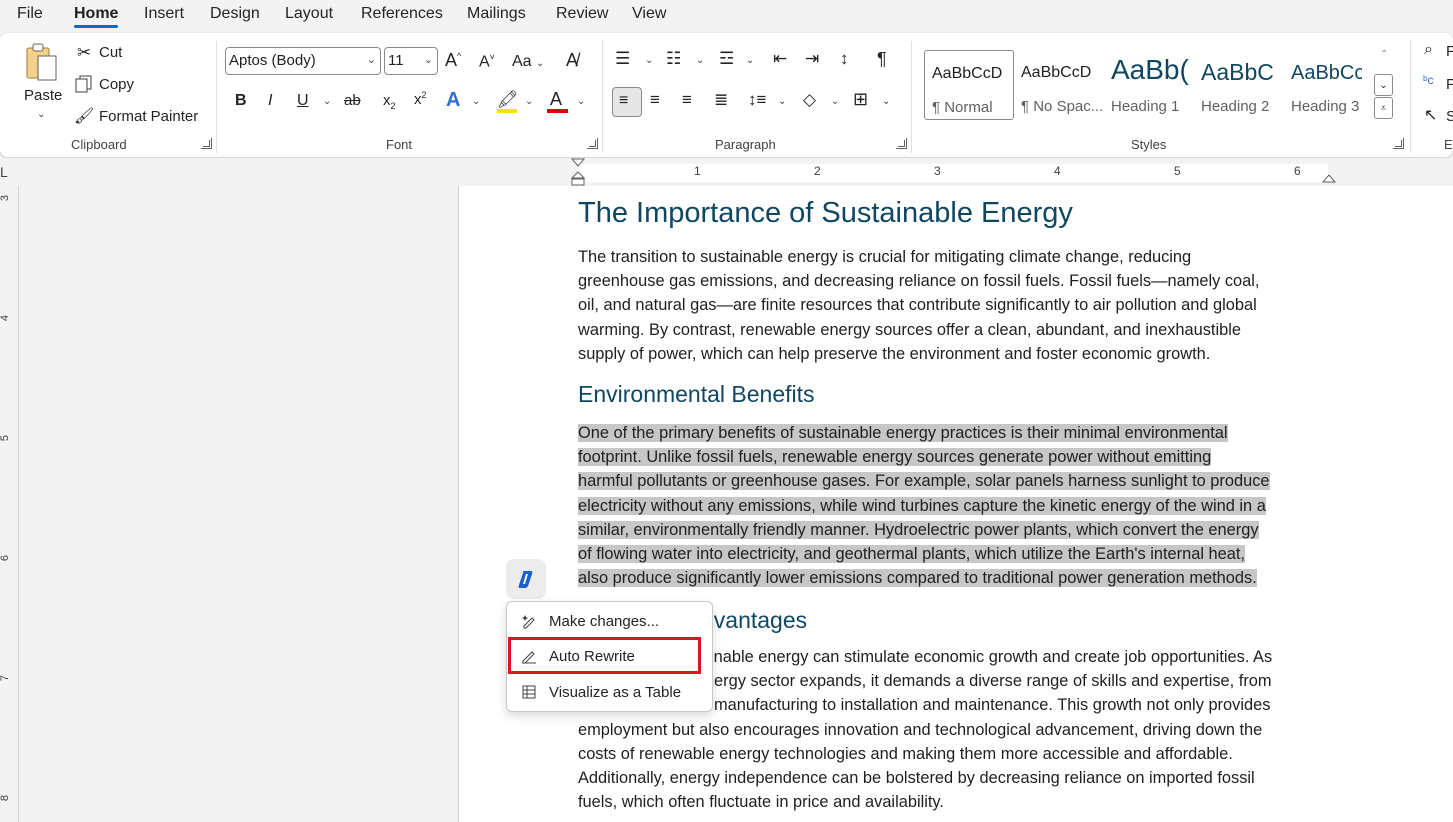  What do you see at coordinates (697, 171) in the screenshot?
I see `ruler-number: 1` at bounding box center [697, 171].